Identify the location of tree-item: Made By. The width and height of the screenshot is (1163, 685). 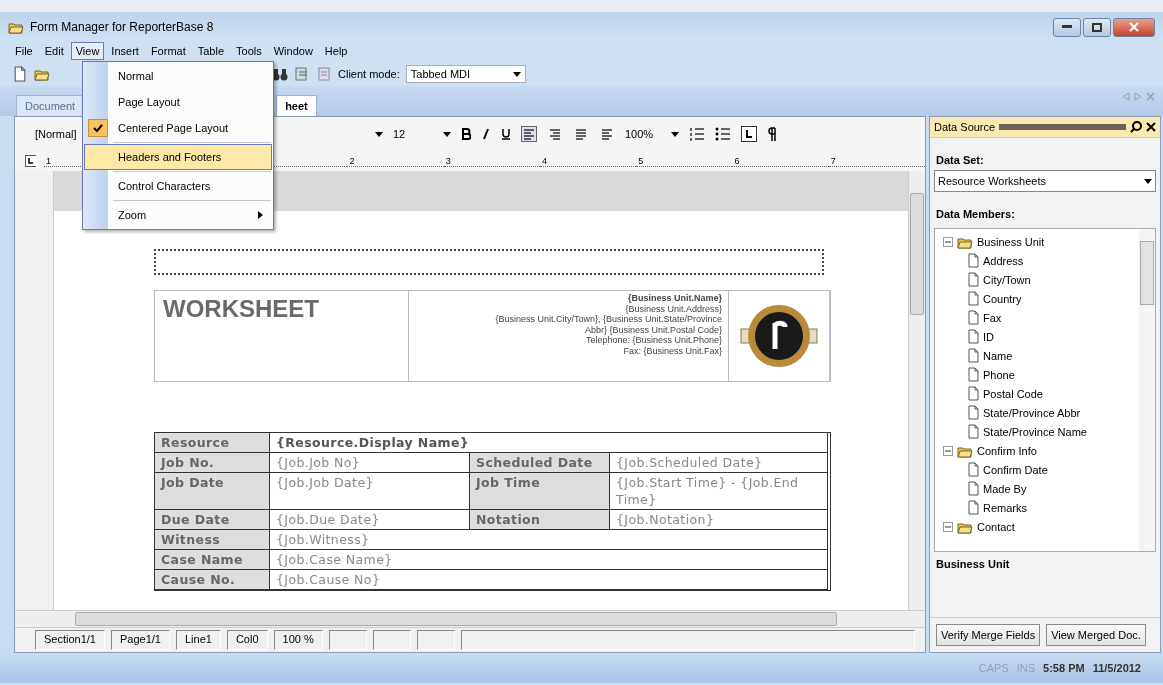
(1041, 488).